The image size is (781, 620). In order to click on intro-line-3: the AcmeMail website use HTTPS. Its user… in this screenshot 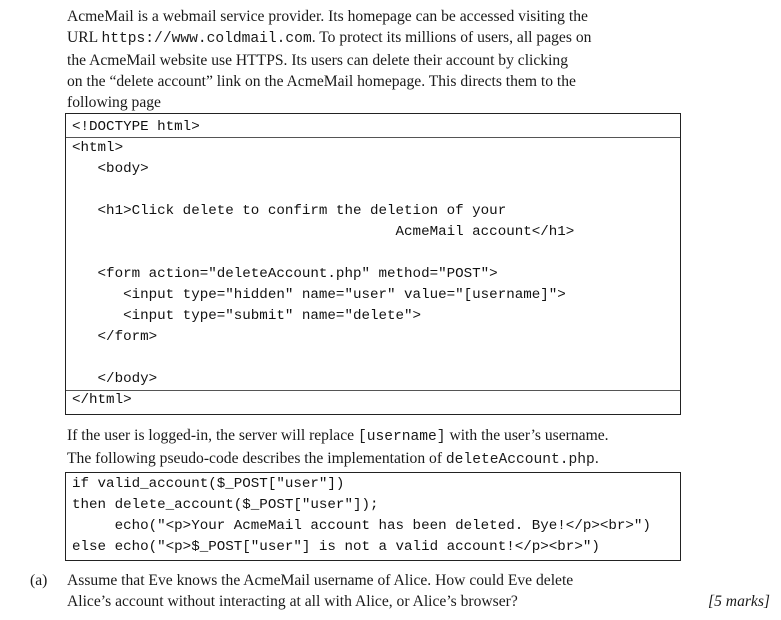, I will do `click(318, 60)`.